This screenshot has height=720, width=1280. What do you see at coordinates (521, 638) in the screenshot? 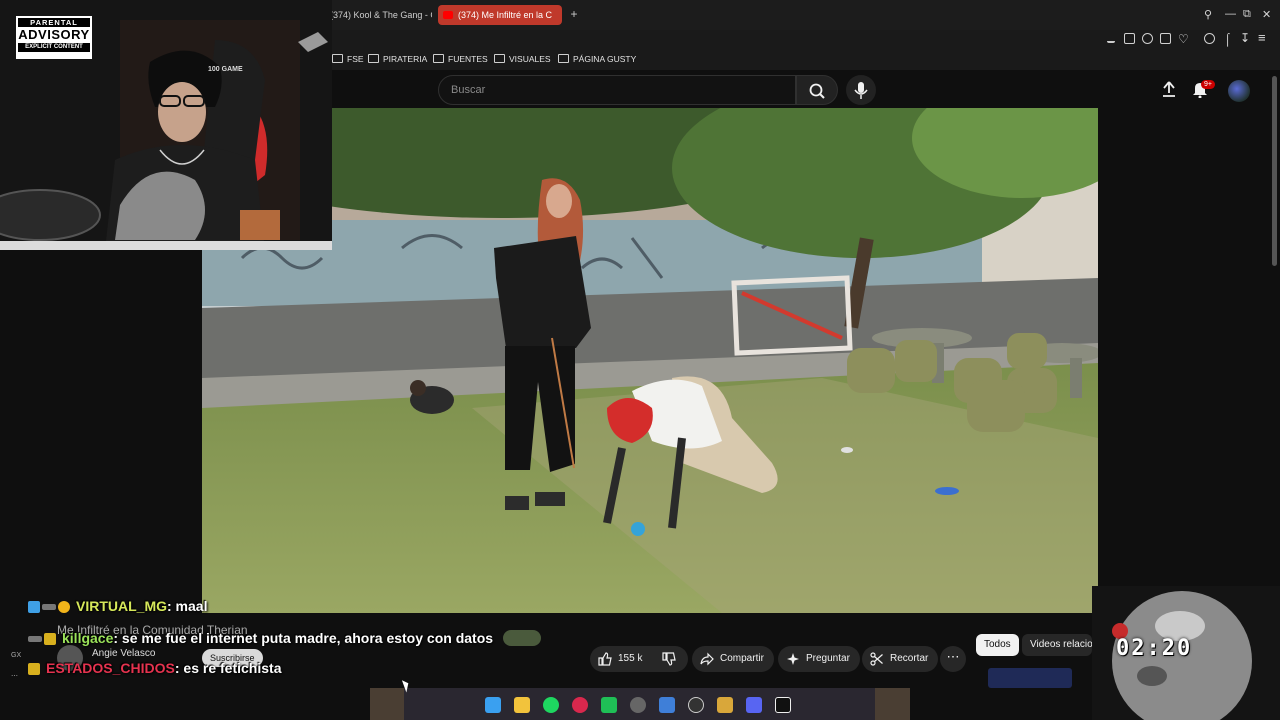
I see `emote-icon` at bounding box center [521, 638].